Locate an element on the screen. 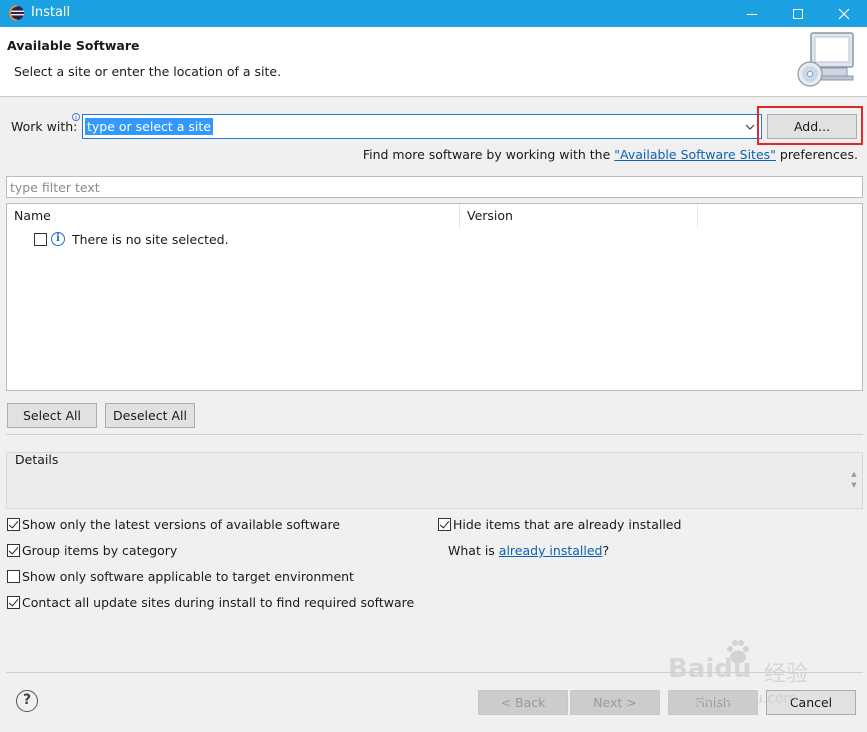 The height and width of the screenshot is (732, 867). watermark-cn: 经验 is located at coordinates (786, 674).